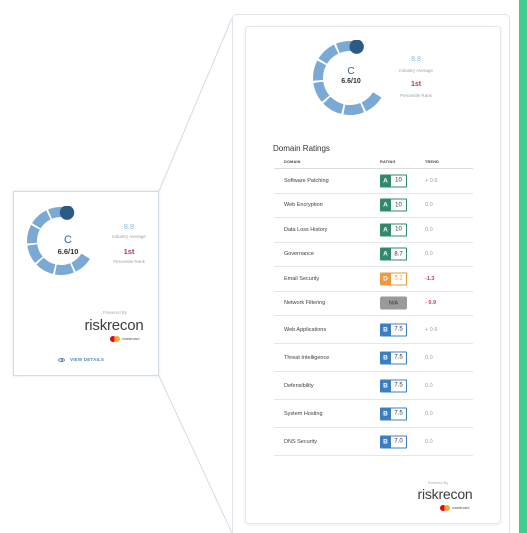 Image resolution: width=527 pixels, height=533 pixels. I want to click on rating-badge: D 5.2, so click(393, 279).